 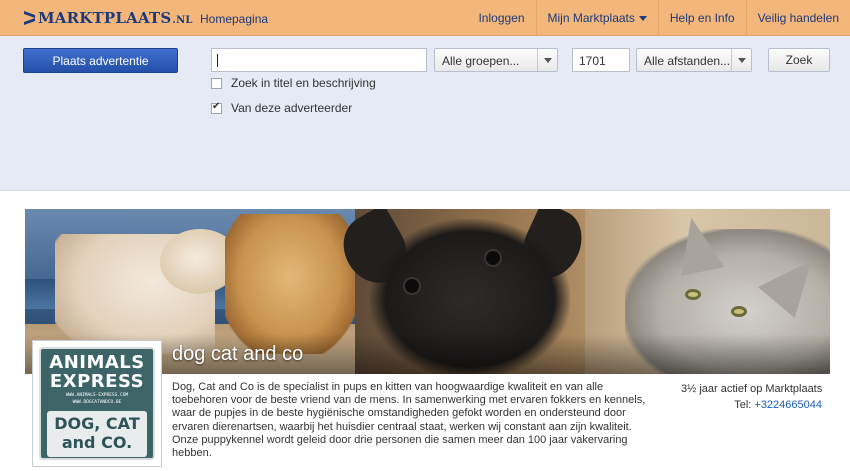 I want to click on logo-arrow-icon, so click(x=30, y=18).